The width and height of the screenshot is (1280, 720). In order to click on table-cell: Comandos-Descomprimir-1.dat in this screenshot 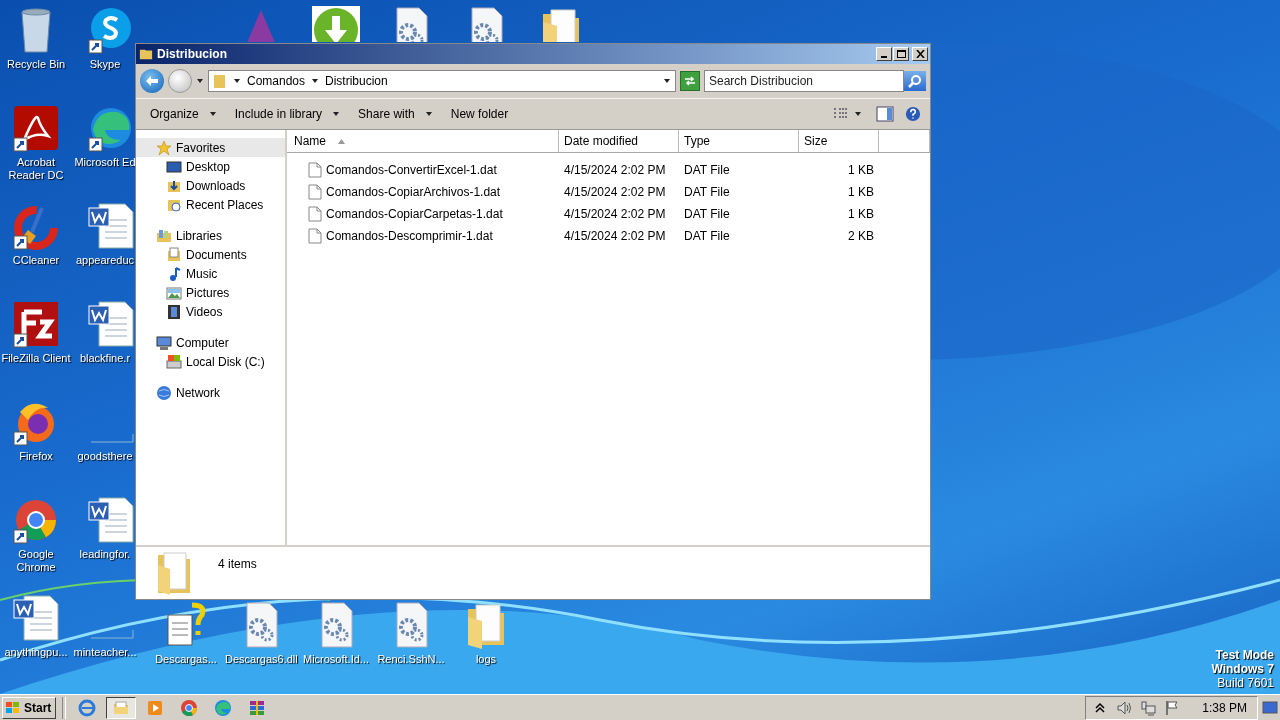, I will do `click(431, 236)`.